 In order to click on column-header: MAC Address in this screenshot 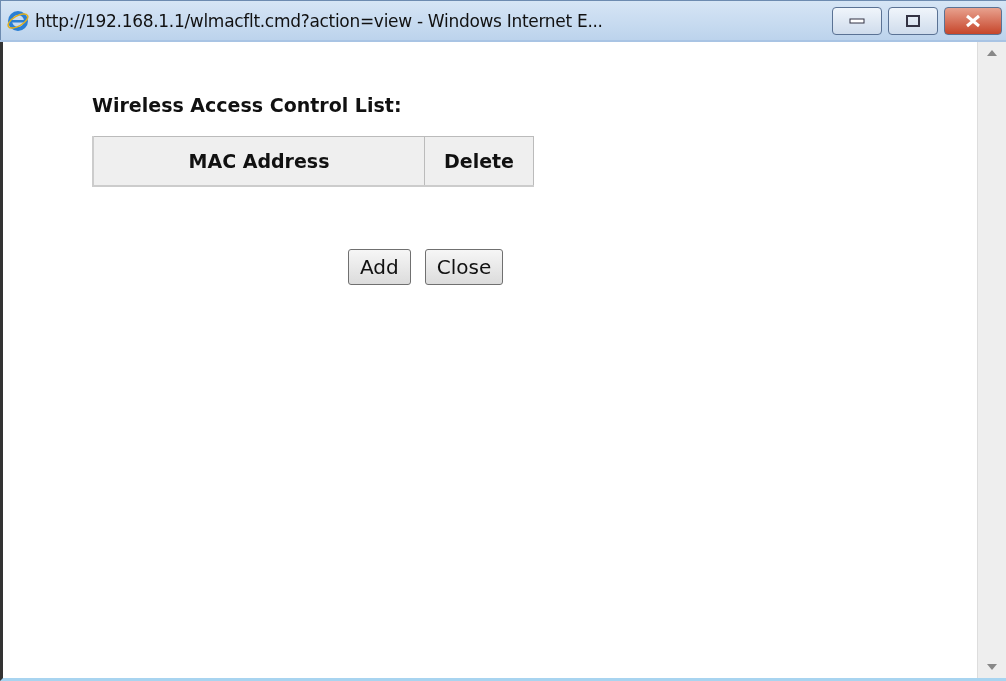, I will do `click(259, 161)`.